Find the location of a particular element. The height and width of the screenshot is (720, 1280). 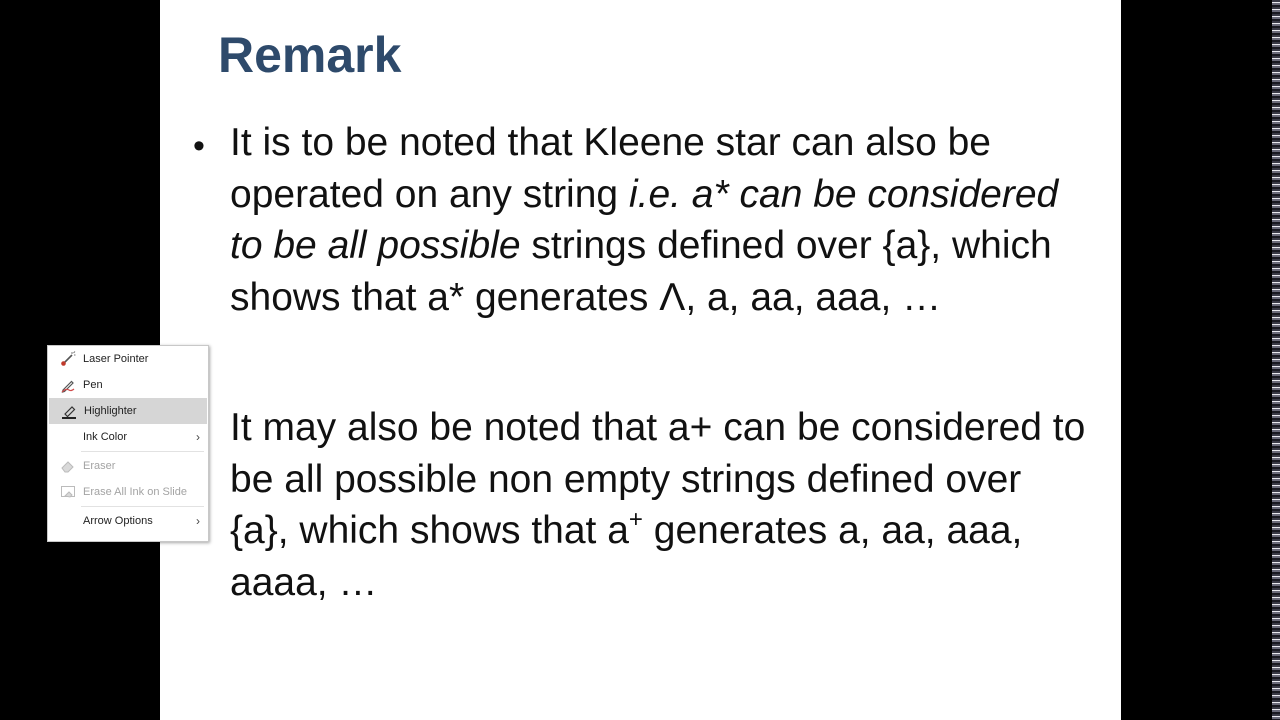

menu-label-pen: Pen is located at coordinates (93, 385).